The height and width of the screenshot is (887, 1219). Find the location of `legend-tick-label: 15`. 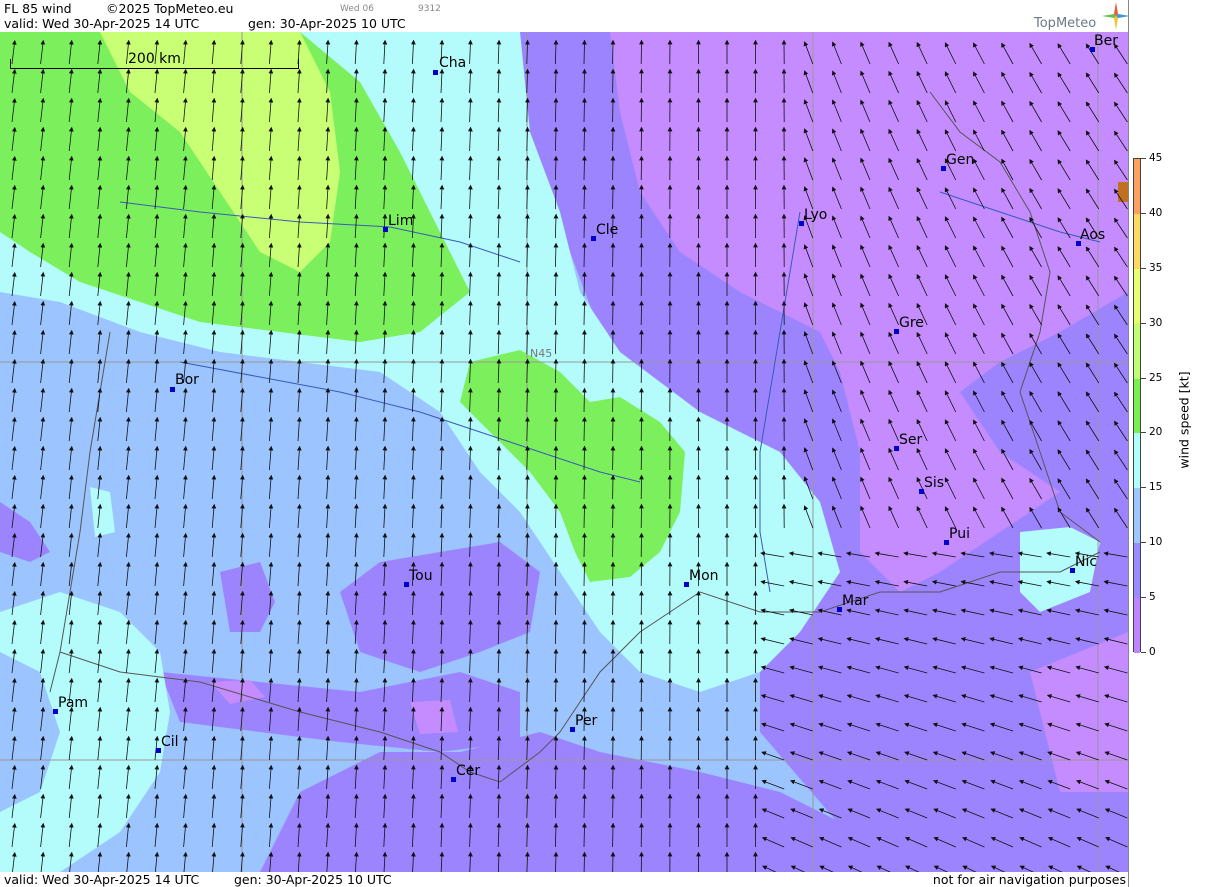

legend-tick-label: 15 is located at coordinates (1156, 487).